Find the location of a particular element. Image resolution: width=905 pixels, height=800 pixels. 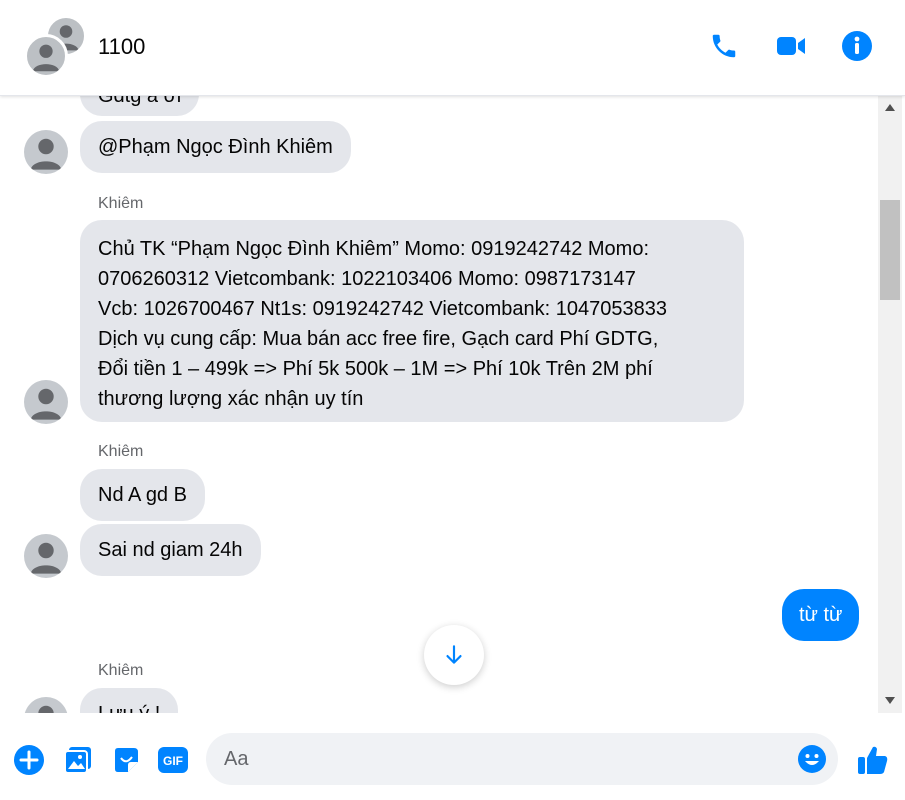

message-bubble: @Phạm Ngọc Đình Khiêm is located at coordinates (215, 147).